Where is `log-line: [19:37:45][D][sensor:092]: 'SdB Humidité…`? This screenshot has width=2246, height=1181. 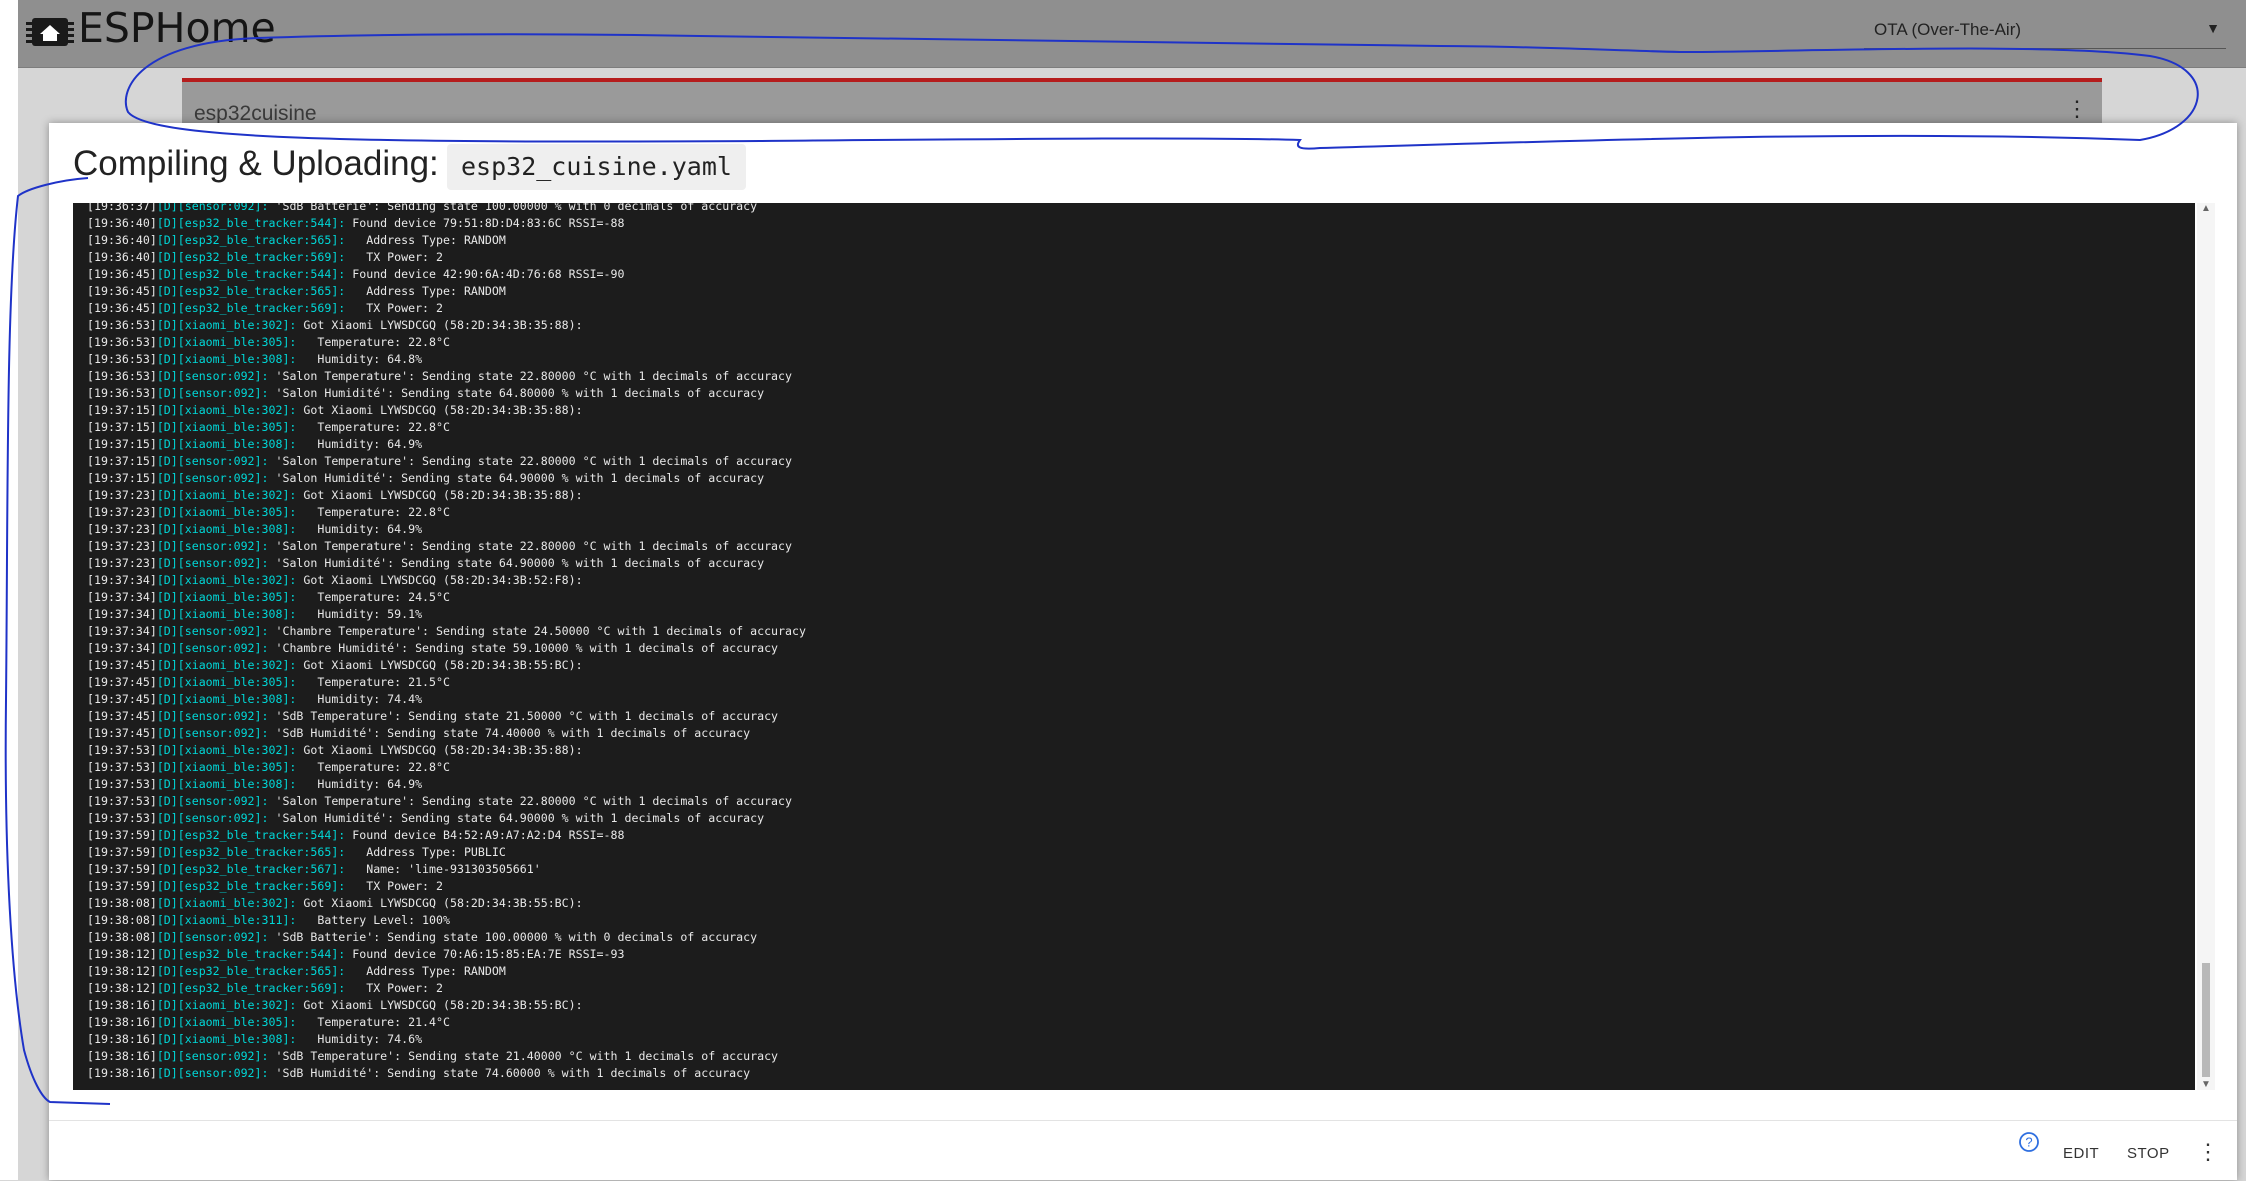 log-line: [19:37:45][D][sensor:092]: 'SdB Humidité… is located at coordinates (446, 733).